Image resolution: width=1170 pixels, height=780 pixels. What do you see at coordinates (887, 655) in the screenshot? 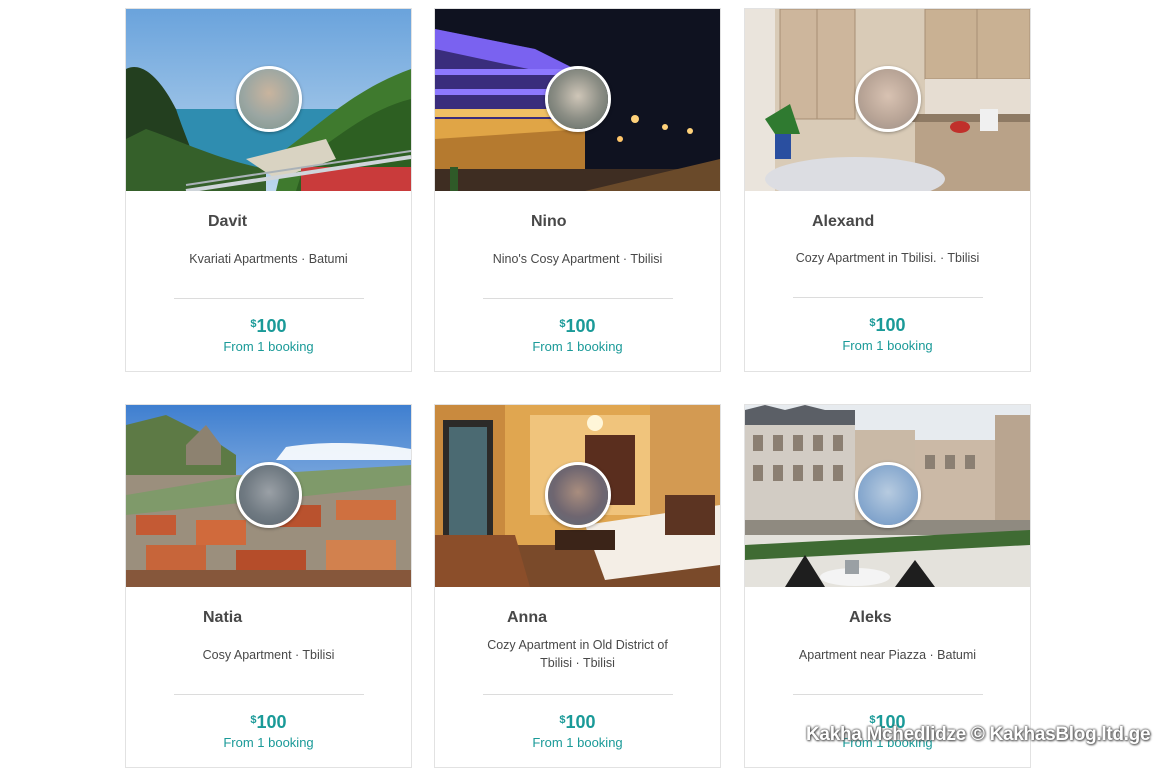
I see `listing-title: Apartment near Piazza · Batumi` at bounding box center [887, 655].